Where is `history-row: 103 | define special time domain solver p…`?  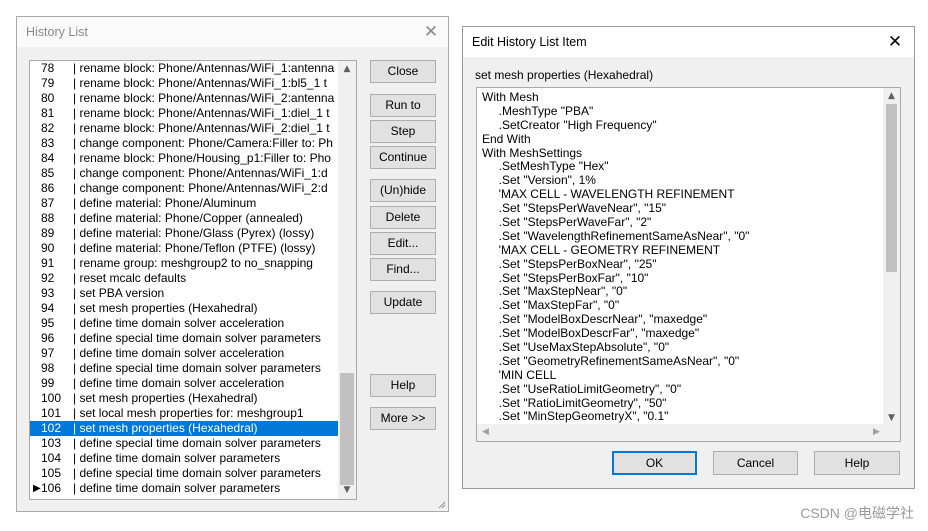 history-row: 103 | define special time domain solver p… is located at coordinates (184, 443).